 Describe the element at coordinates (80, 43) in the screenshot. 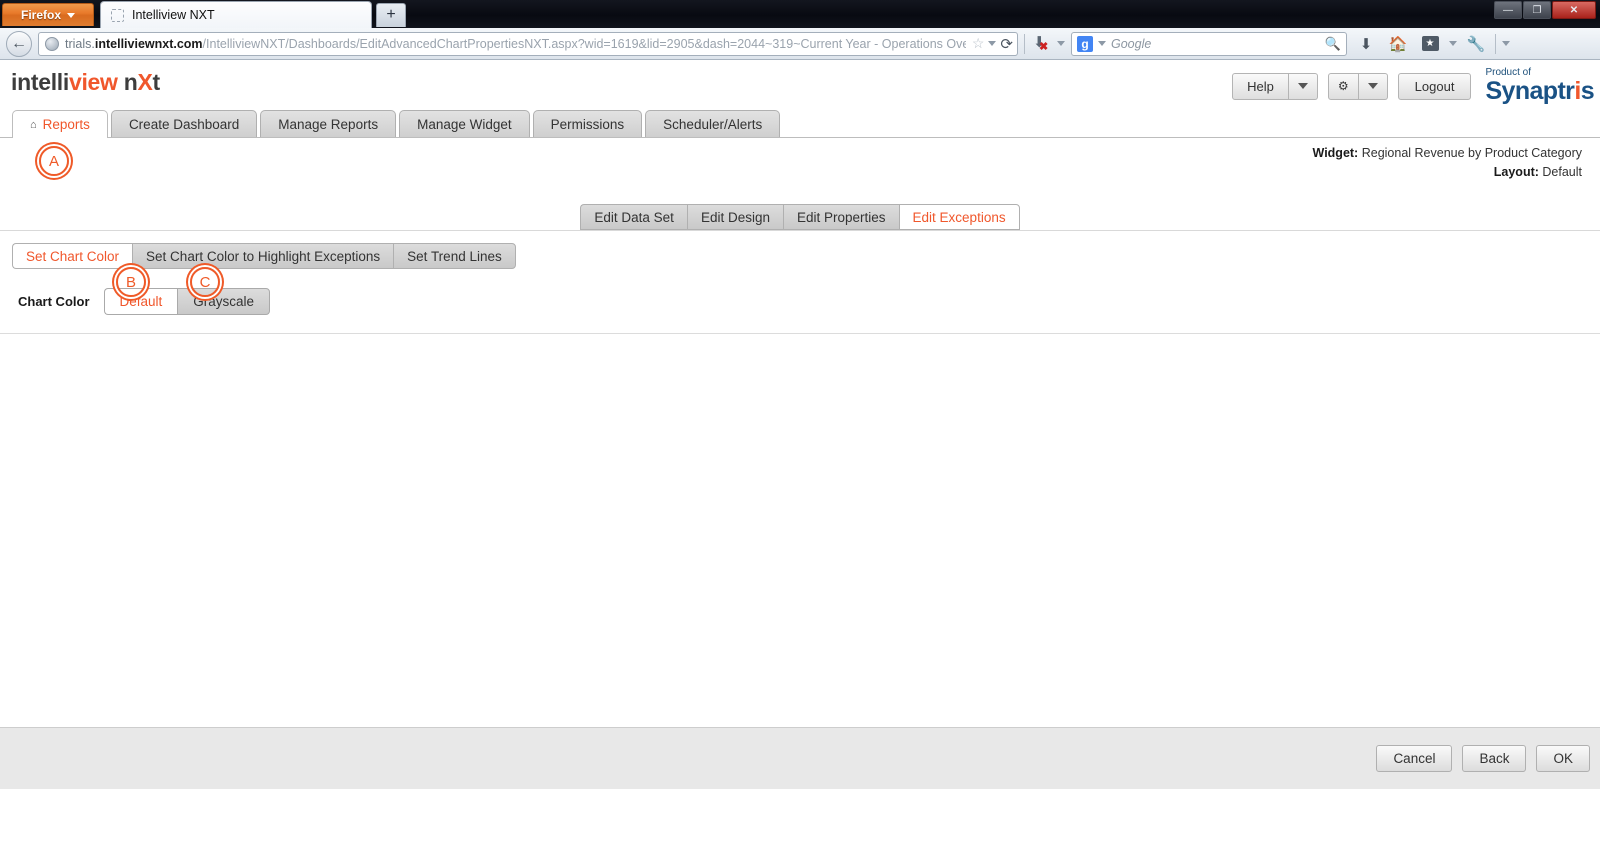

I see `url-prefix: trials.` at that location.